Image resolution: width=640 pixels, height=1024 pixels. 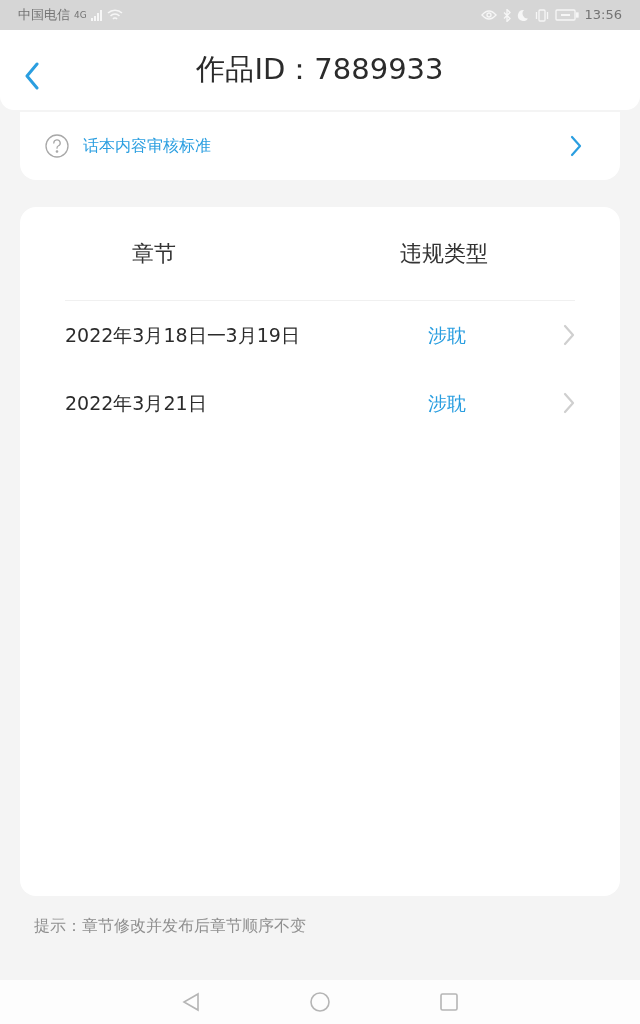 I want to click on back-nav-icon, so click(x=191, y=1002).